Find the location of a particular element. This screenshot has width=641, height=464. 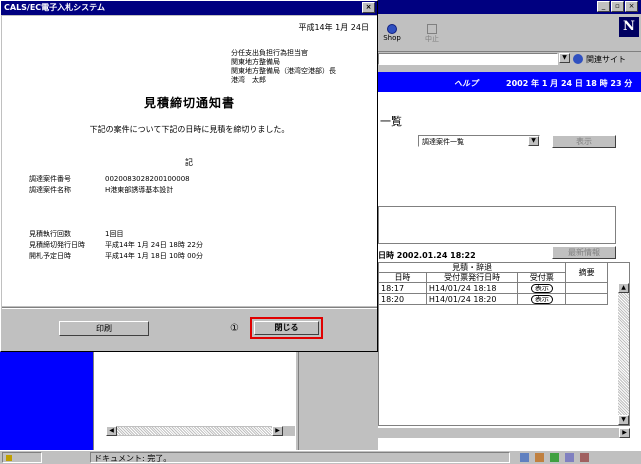

page-title: 一覧 is located at coordinates (391, 121).